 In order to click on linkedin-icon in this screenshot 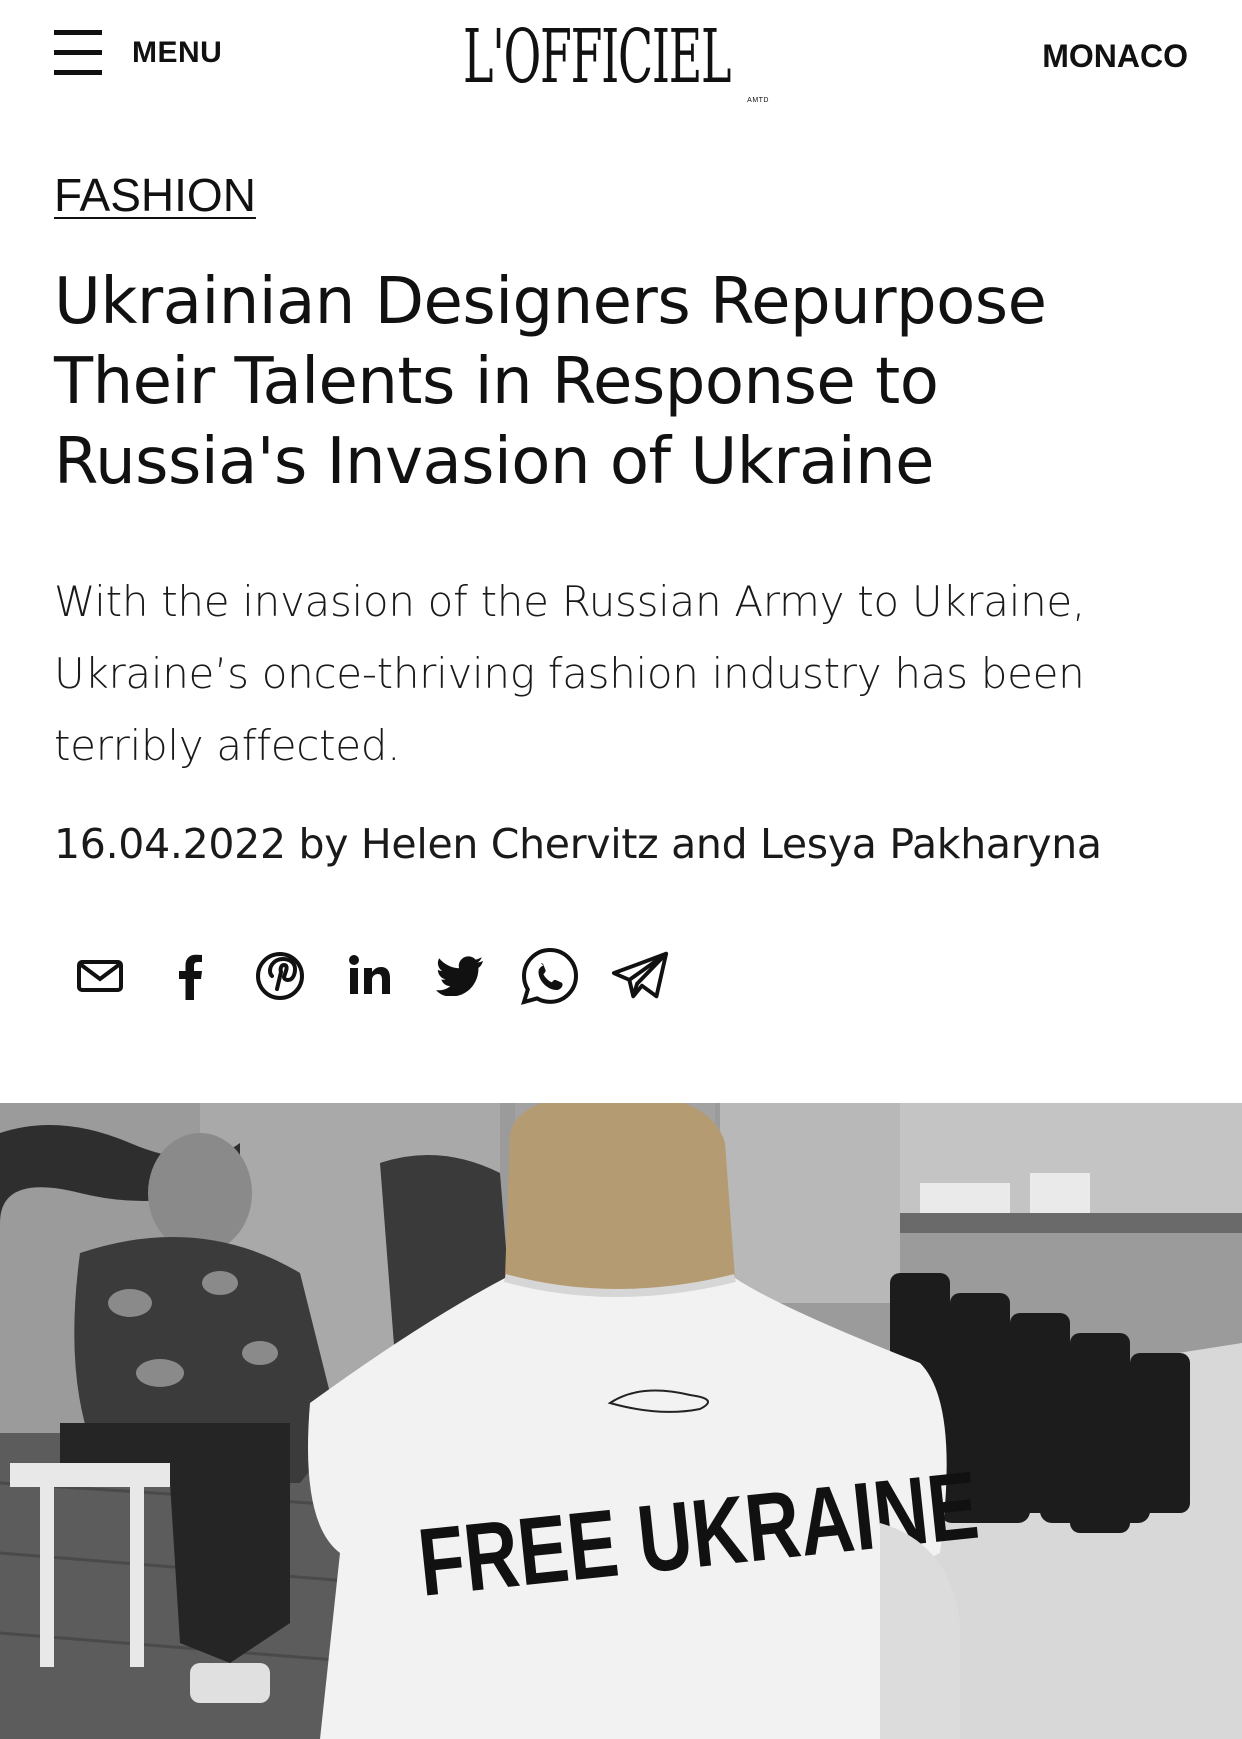, I will do `click(369, 974)`.